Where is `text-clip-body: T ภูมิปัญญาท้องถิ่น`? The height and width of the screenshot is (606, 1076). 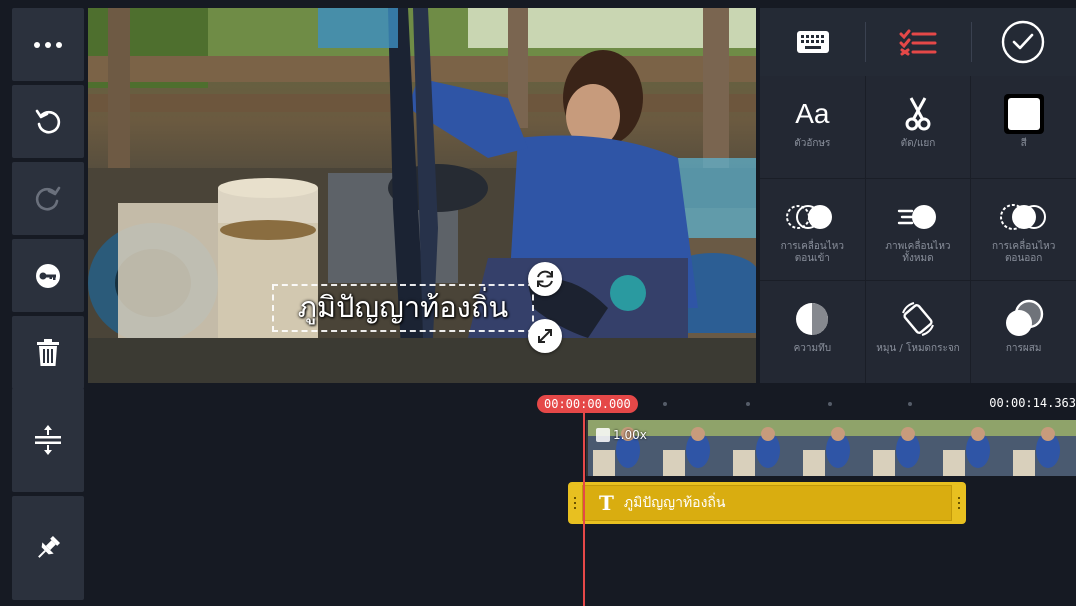
text-clip-body: T ภูมิปัญญาท้องถิ่น is located at coordinates (767, 503).